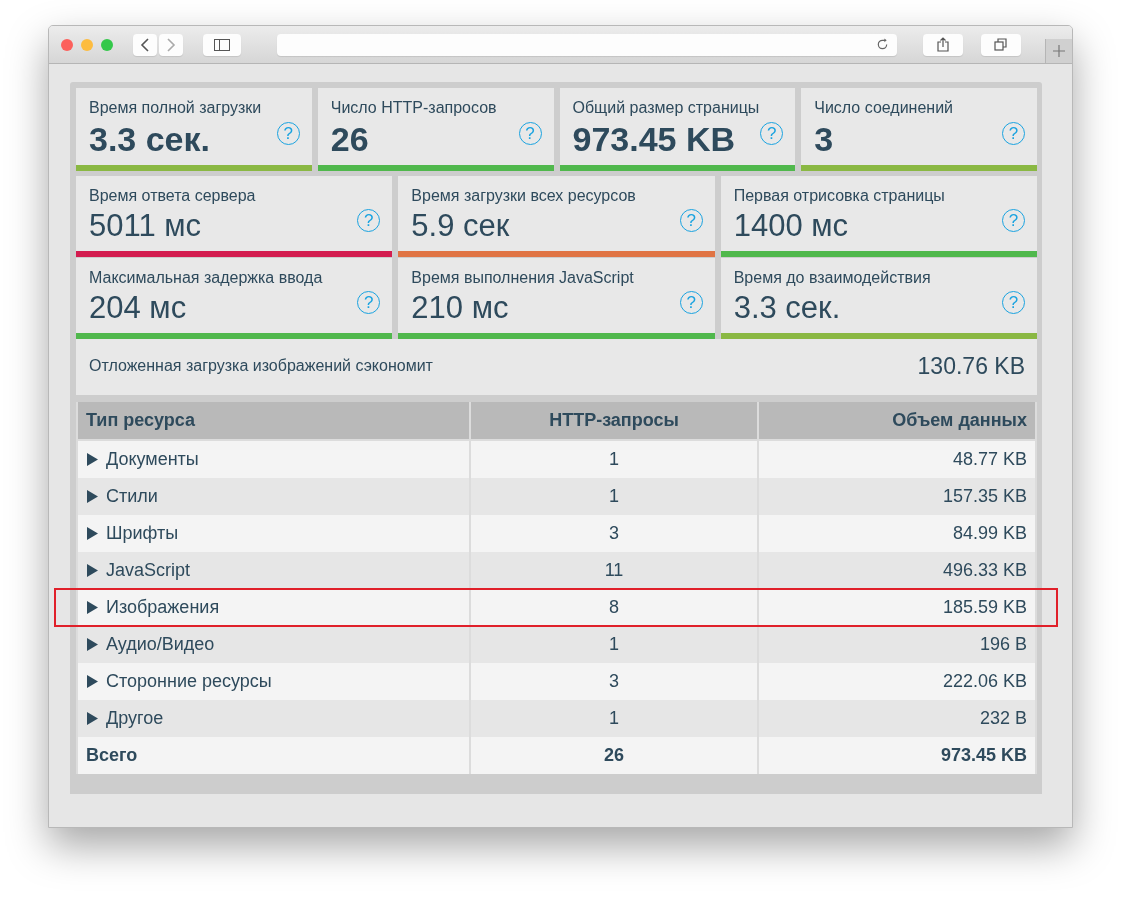 The height and width of the screenshot is (899, 1121). I want to click on metric-value: 26, so click(349, 139).